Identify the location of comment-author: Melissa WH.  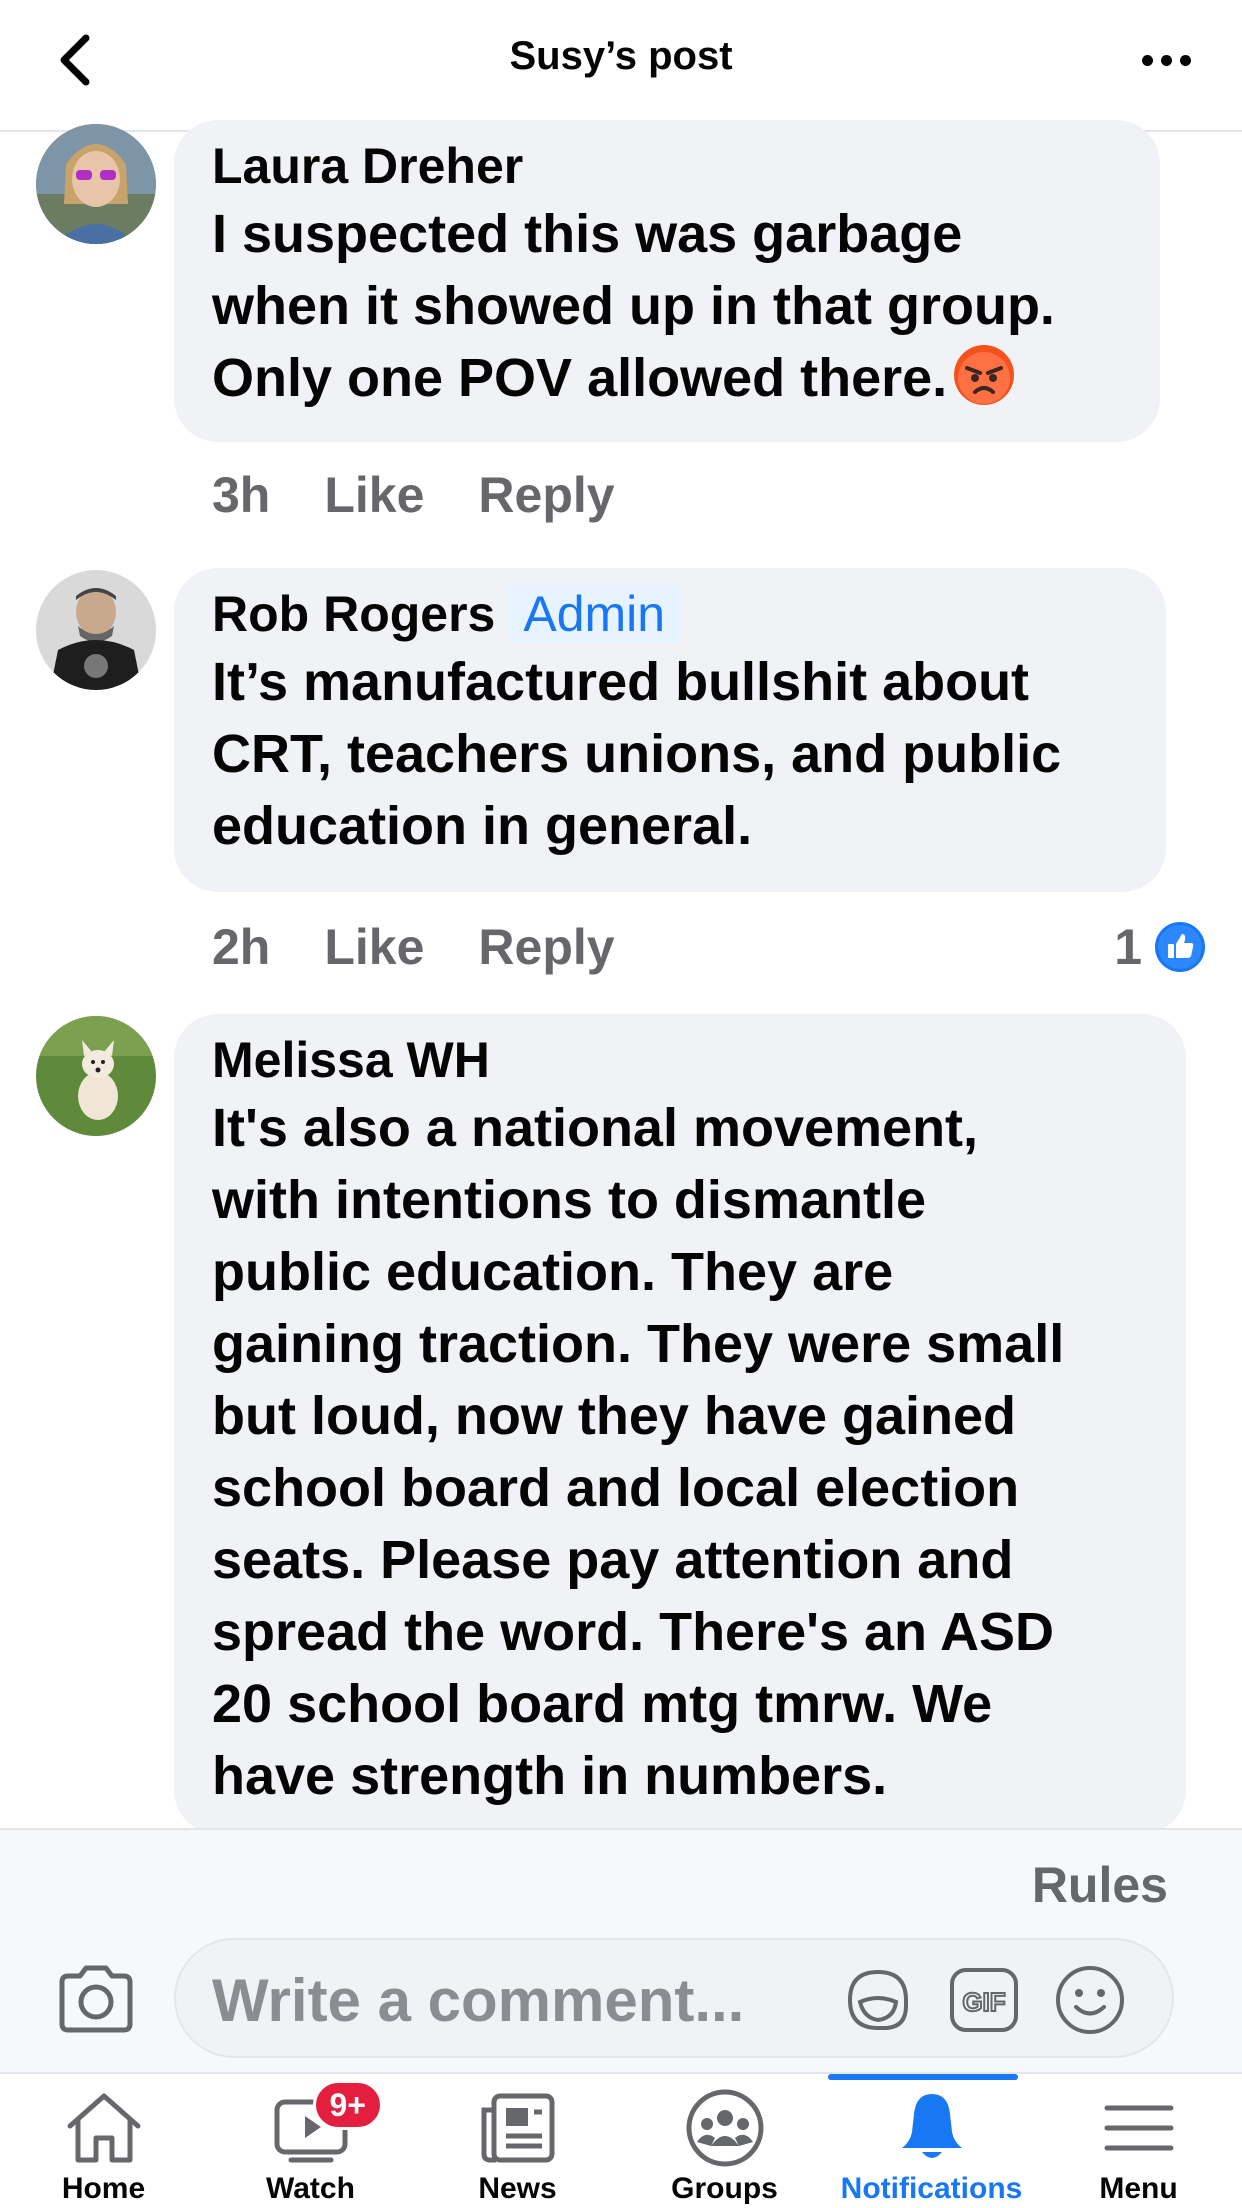
(681, 1060).